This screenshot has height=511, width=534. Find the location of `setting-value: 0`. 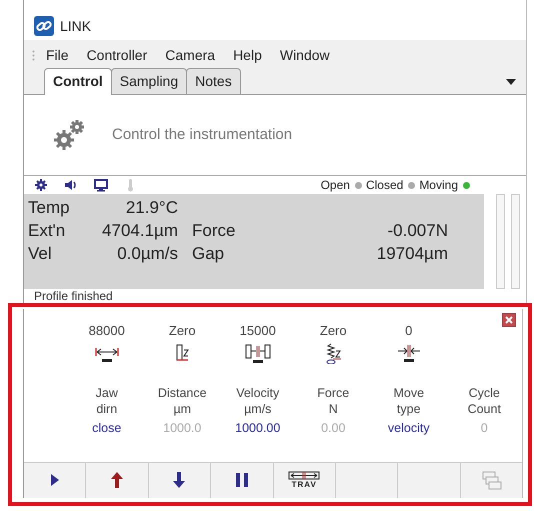

setting-value: 0 is located at coordinates (409, 330).